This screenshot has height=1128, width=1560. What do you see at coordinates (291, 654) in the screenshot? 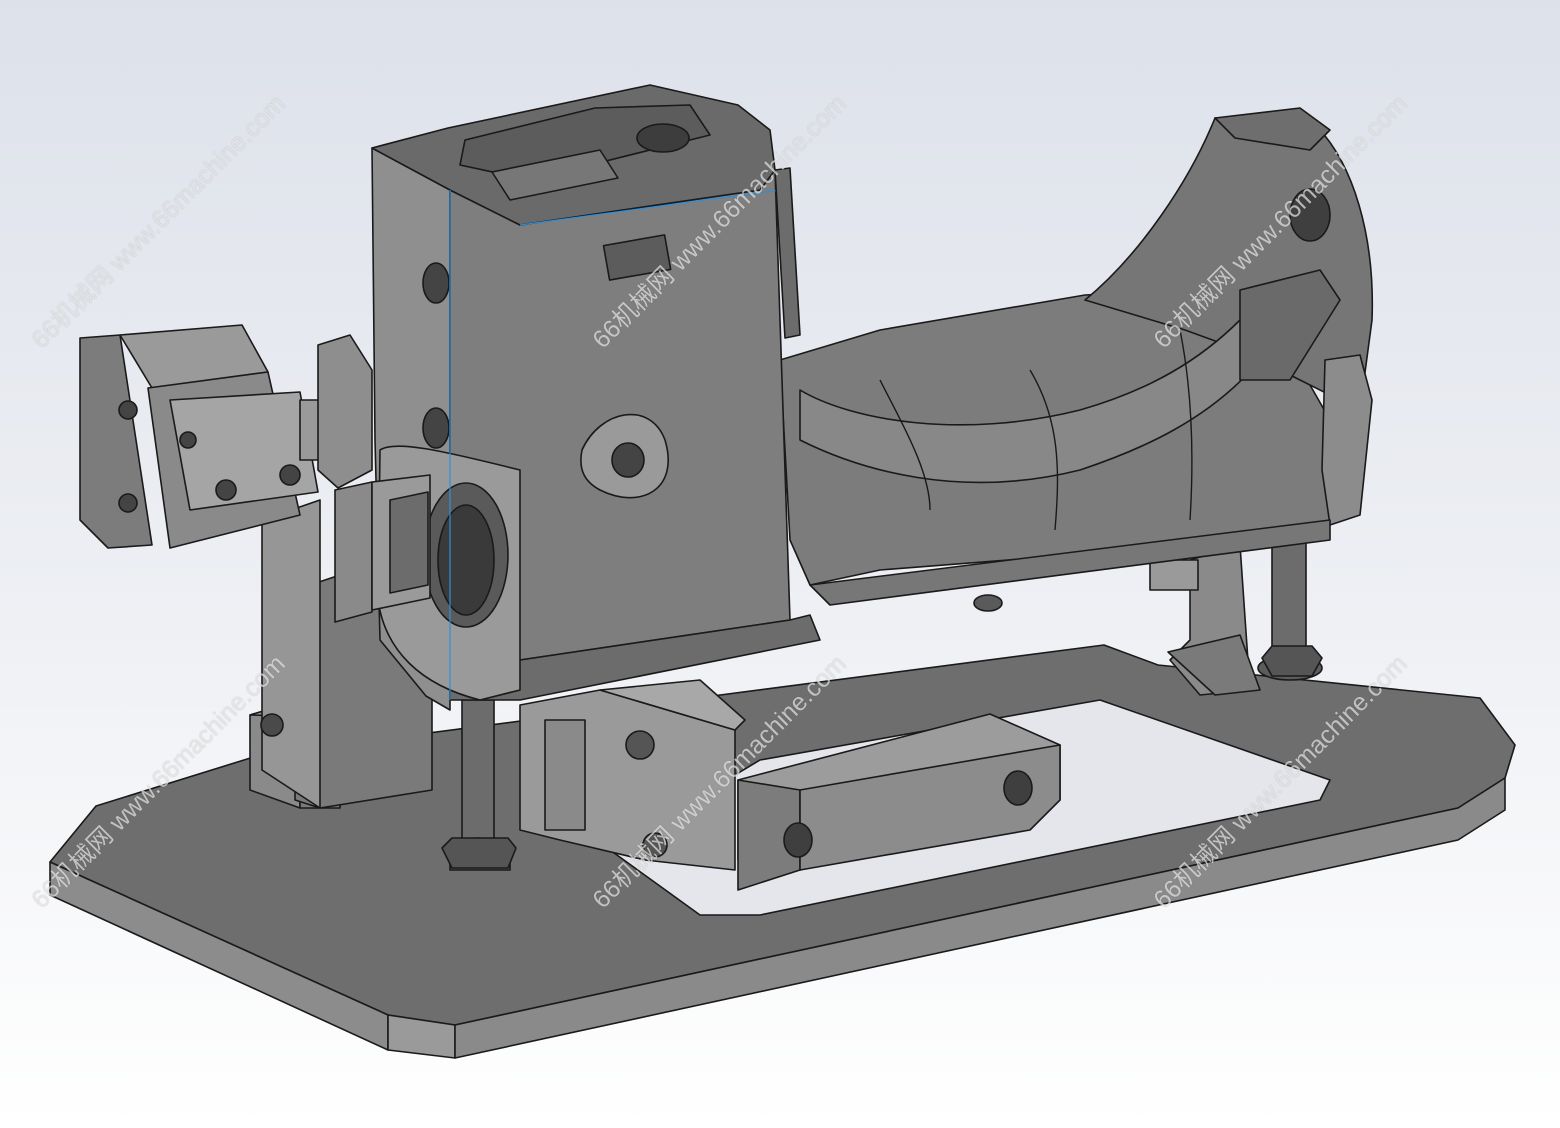
I see `left-upright-side` at bounding box center [291, 654].